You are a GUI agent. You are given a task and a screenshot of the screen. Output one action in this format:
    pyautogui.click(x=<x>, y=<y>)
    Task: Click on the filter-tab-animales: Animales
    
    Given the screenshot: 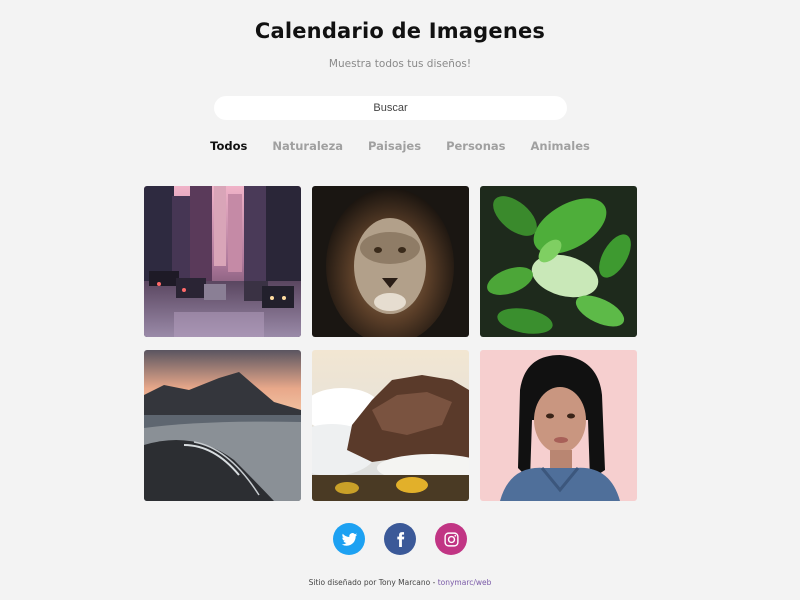 What is the action you would take?
    pyautogui.click(x=560, y=146)
    